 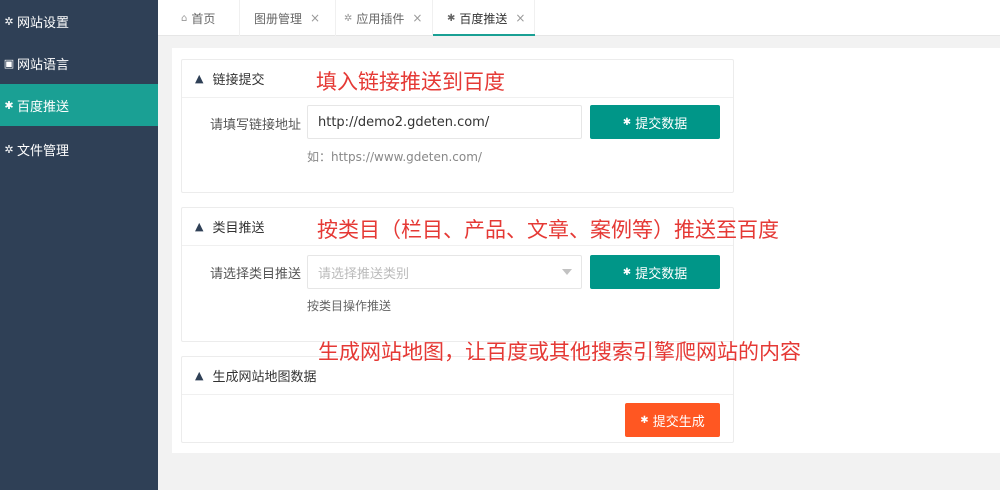 What do you see at coordinates (410, 82) in the screenshot?
I see `annotation-link-push: 填入链接推送到百度` at bounding box center [410, 82].